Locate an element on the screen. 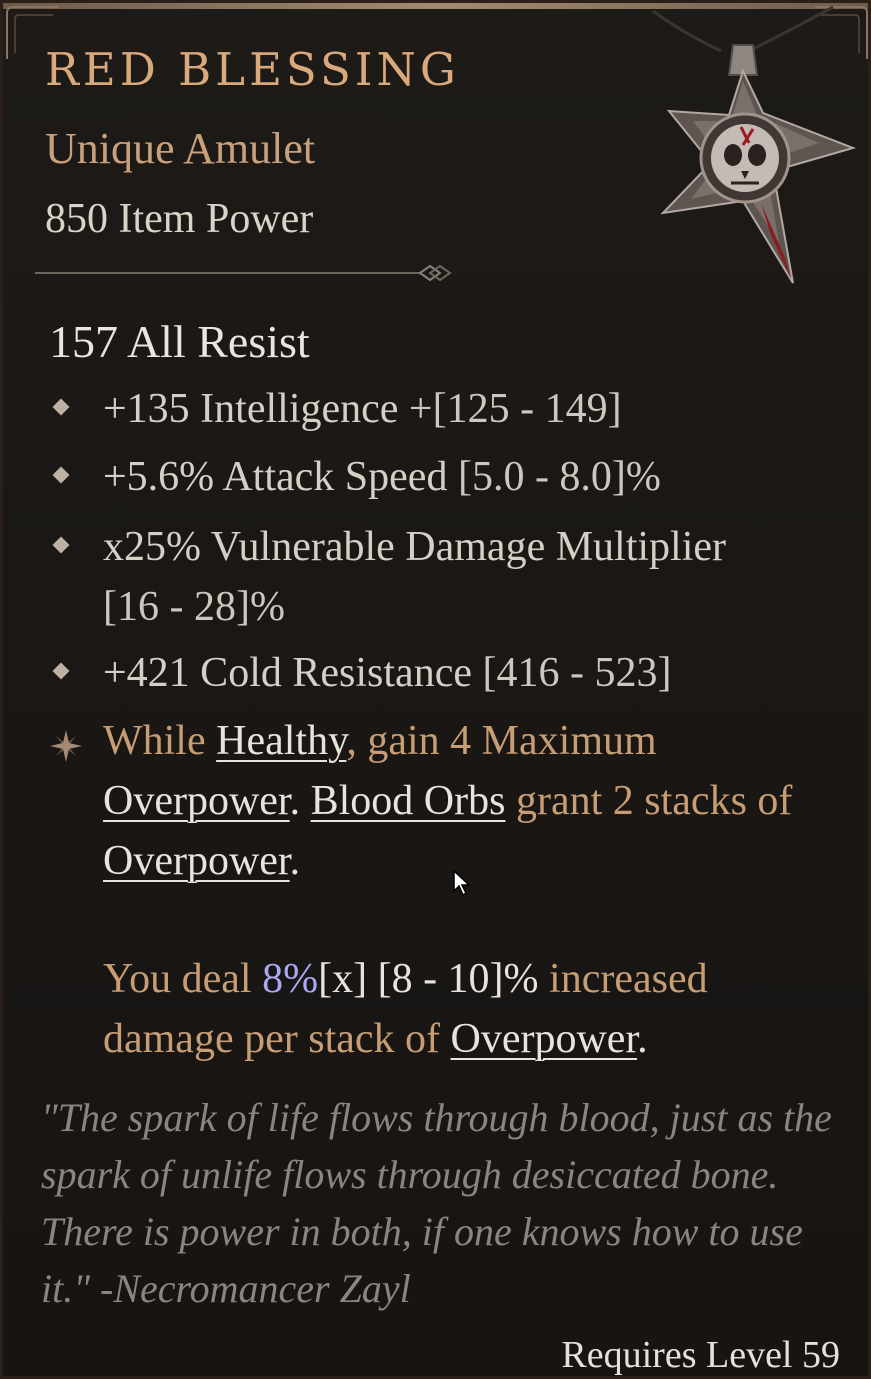  skull-amulet-icon is located at coordinates (754, 144).